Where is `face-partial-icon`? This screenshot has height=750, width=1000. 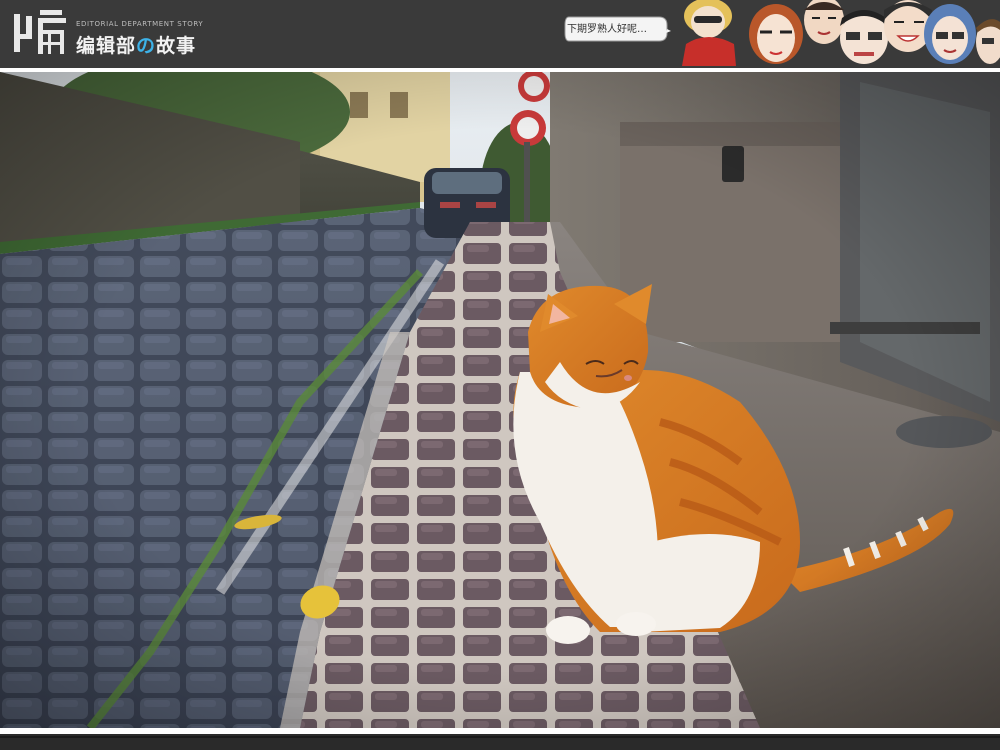
face-partial-icon is located at coordinates (988, 41).